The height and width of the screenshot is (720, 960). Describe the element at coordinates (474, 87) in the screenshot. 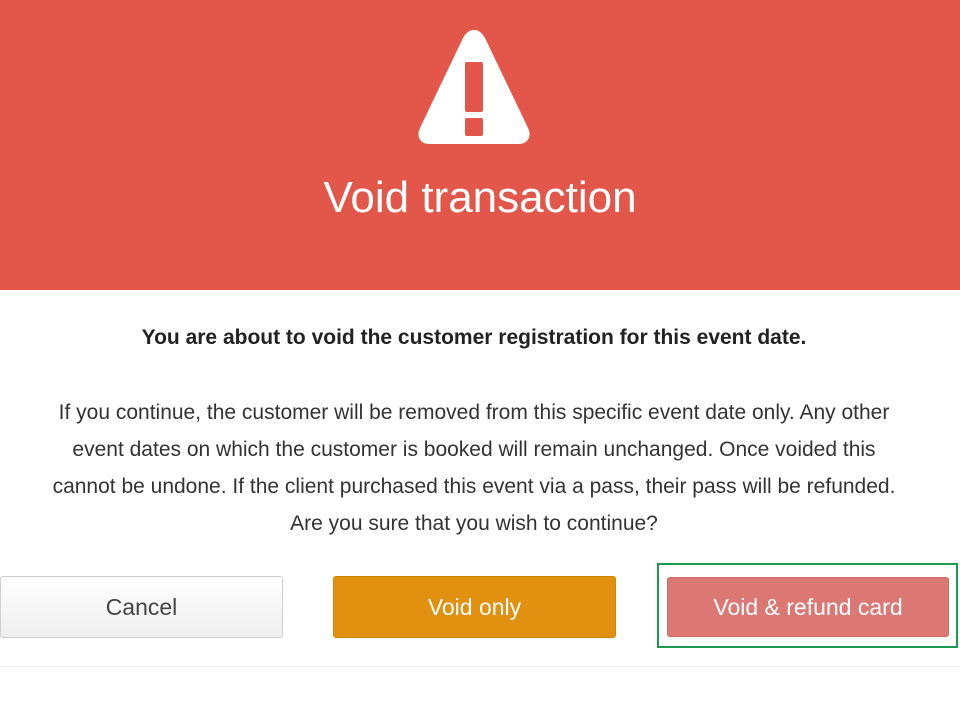

I see `warning-triangle-icon` at that location.